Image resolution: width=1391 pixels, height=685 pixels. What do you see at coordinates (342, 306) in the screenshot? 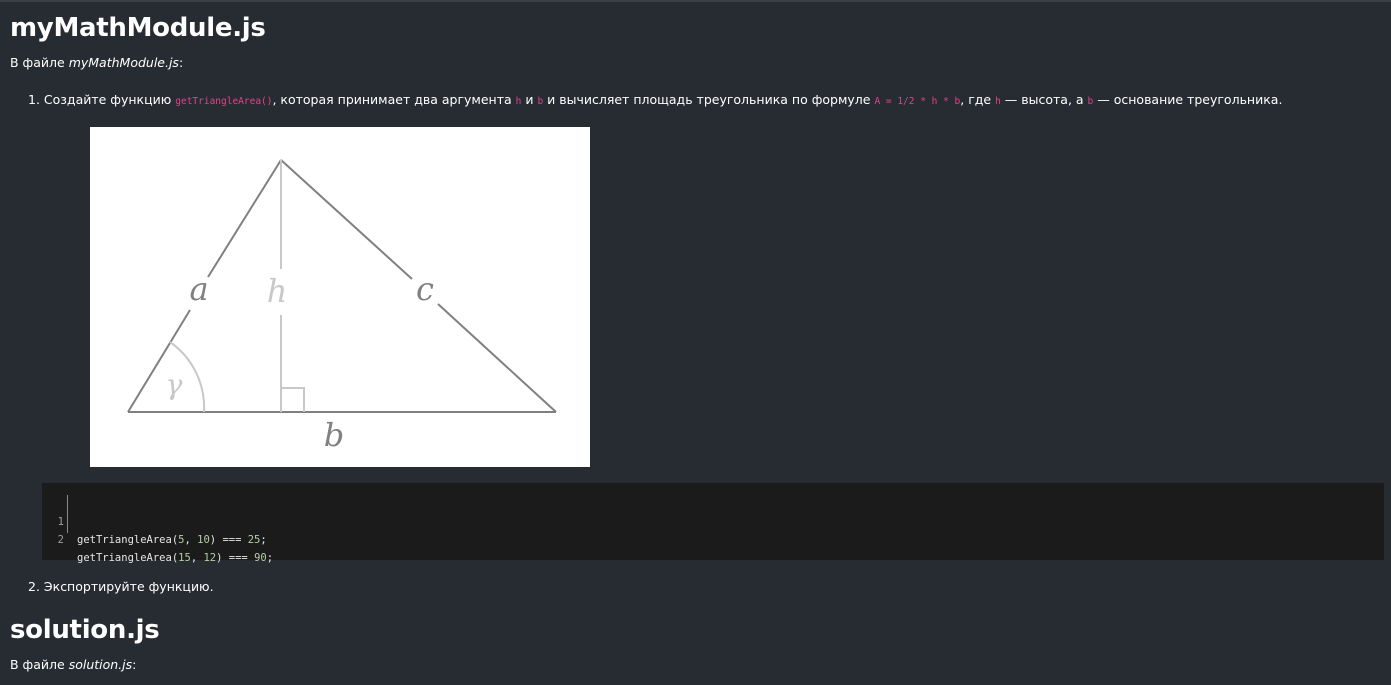
I see `triangle-svg: a h c b γ` at bounding box center [342, 306].